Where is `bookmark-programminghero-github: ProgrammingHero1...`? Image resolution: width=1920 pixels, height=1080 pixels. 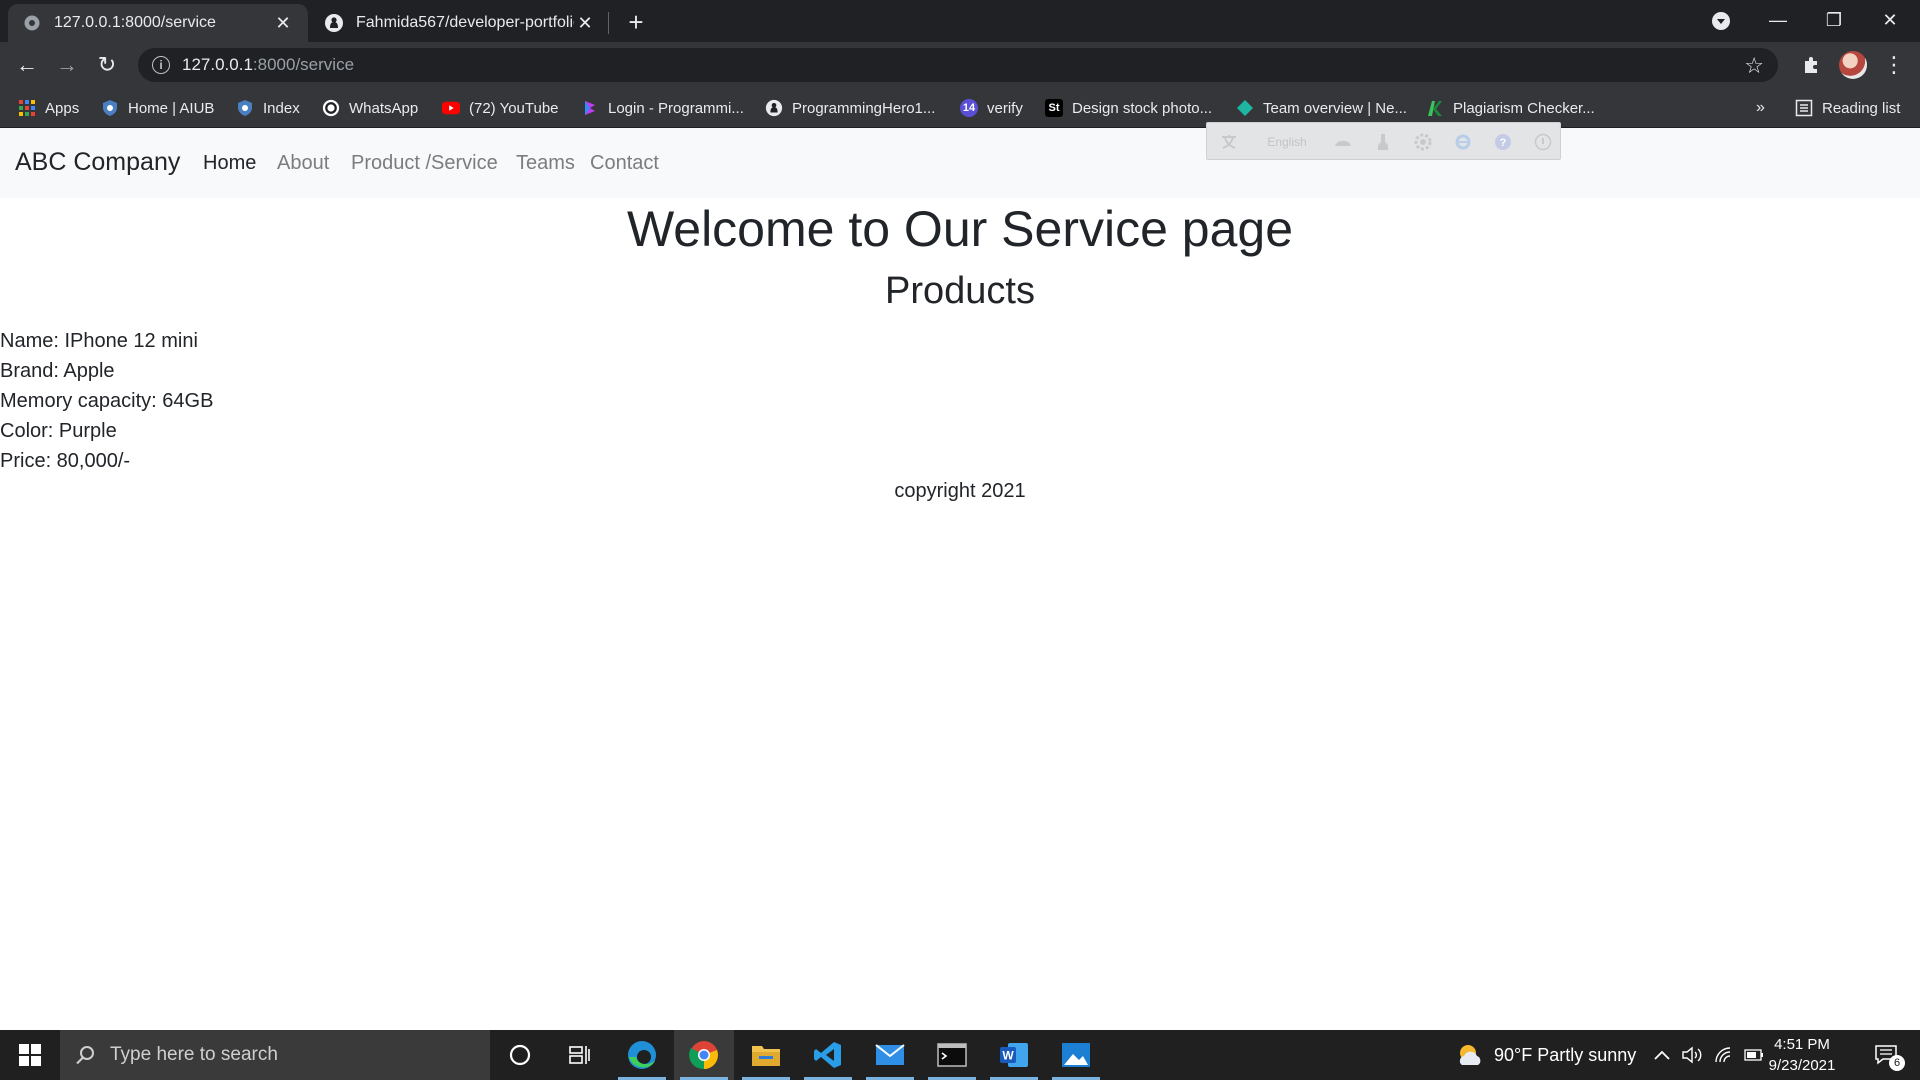 bookmark-programminghero-github: ProgrammingHero1... is located at coordinates (850, 108).